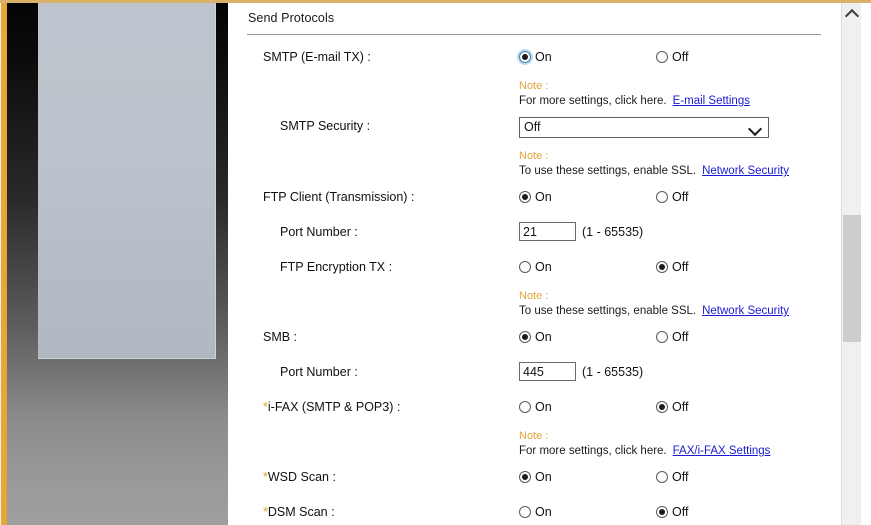 This screenshot has height=525, width=871. Describe the element at coordinates (852, 118) in the screenshot. I see `scrollbar-track-above` at that location.